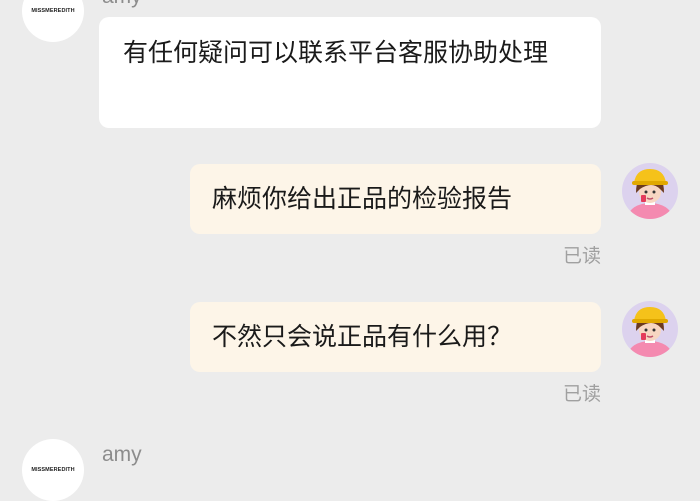 The width and height of the screenshot is (700, 501). What do you see at coordinates (336, 52) in the screenshot?
I see `message-text: 有任何疑问可以联系平台客服协助处理` at bounding box center [336, 52].